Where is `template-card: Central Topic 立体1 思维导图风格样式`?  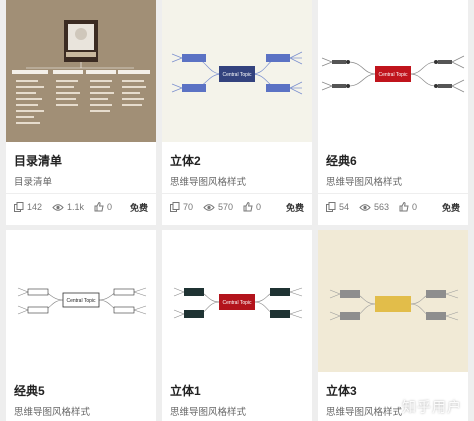 template-card: Central Topic 立体1 思维导图风格样式 is located at coordinates (237, 325).